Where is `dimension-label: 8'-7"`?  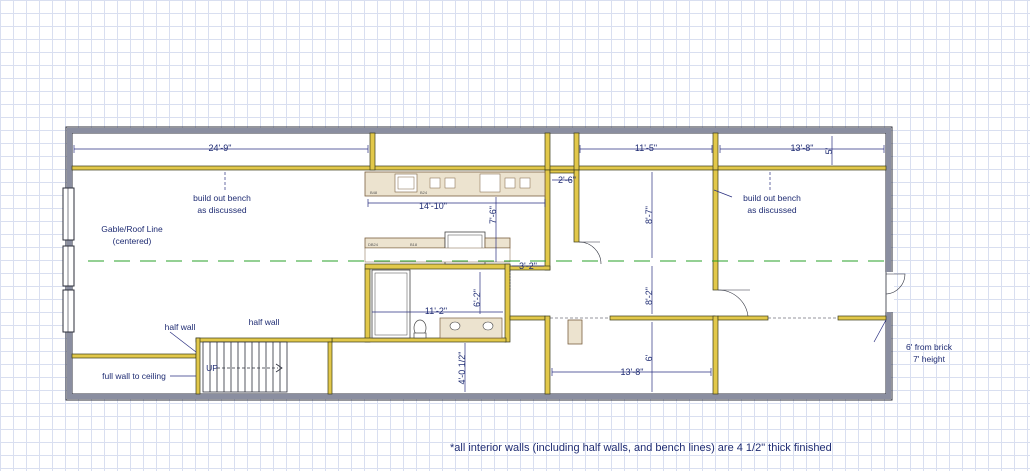
dimension-label: 8'-7" is located at coordinates (649, 215).